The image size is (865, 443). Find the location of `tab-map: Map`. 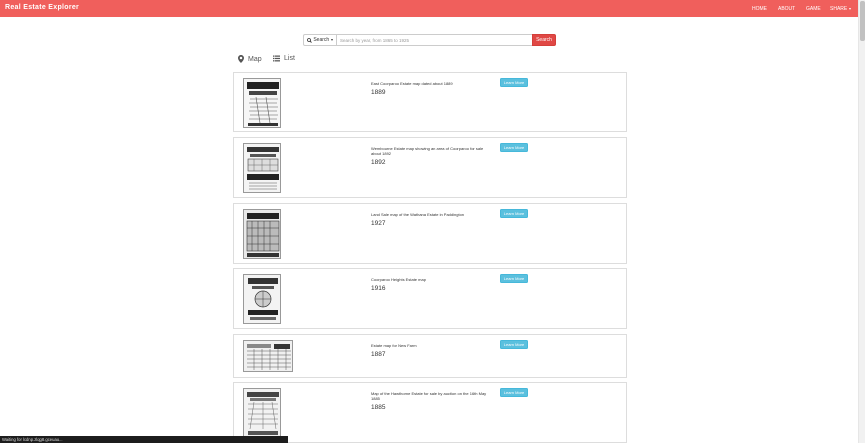

tab-map: Map is located at coordinates (250, 59).